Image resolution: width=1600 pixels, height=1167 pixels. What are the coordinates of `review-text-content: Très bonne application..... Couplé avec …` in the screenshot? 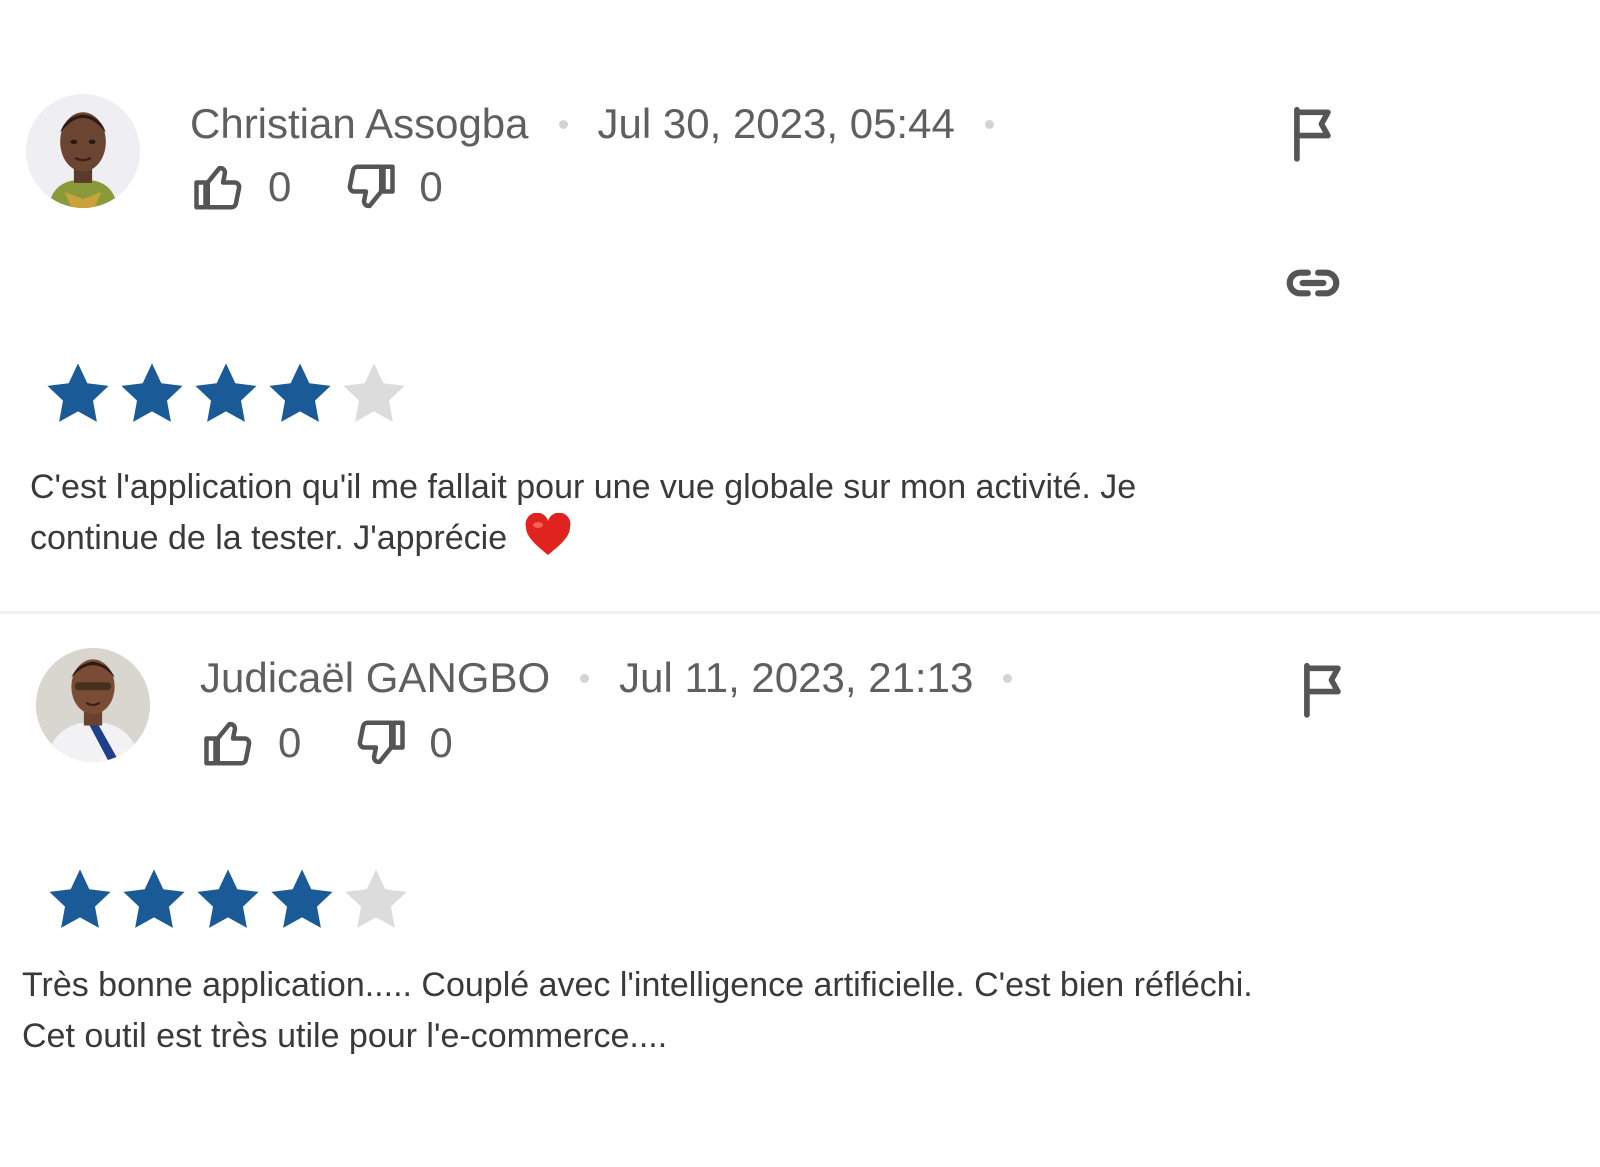 It's located at (637, 1010).